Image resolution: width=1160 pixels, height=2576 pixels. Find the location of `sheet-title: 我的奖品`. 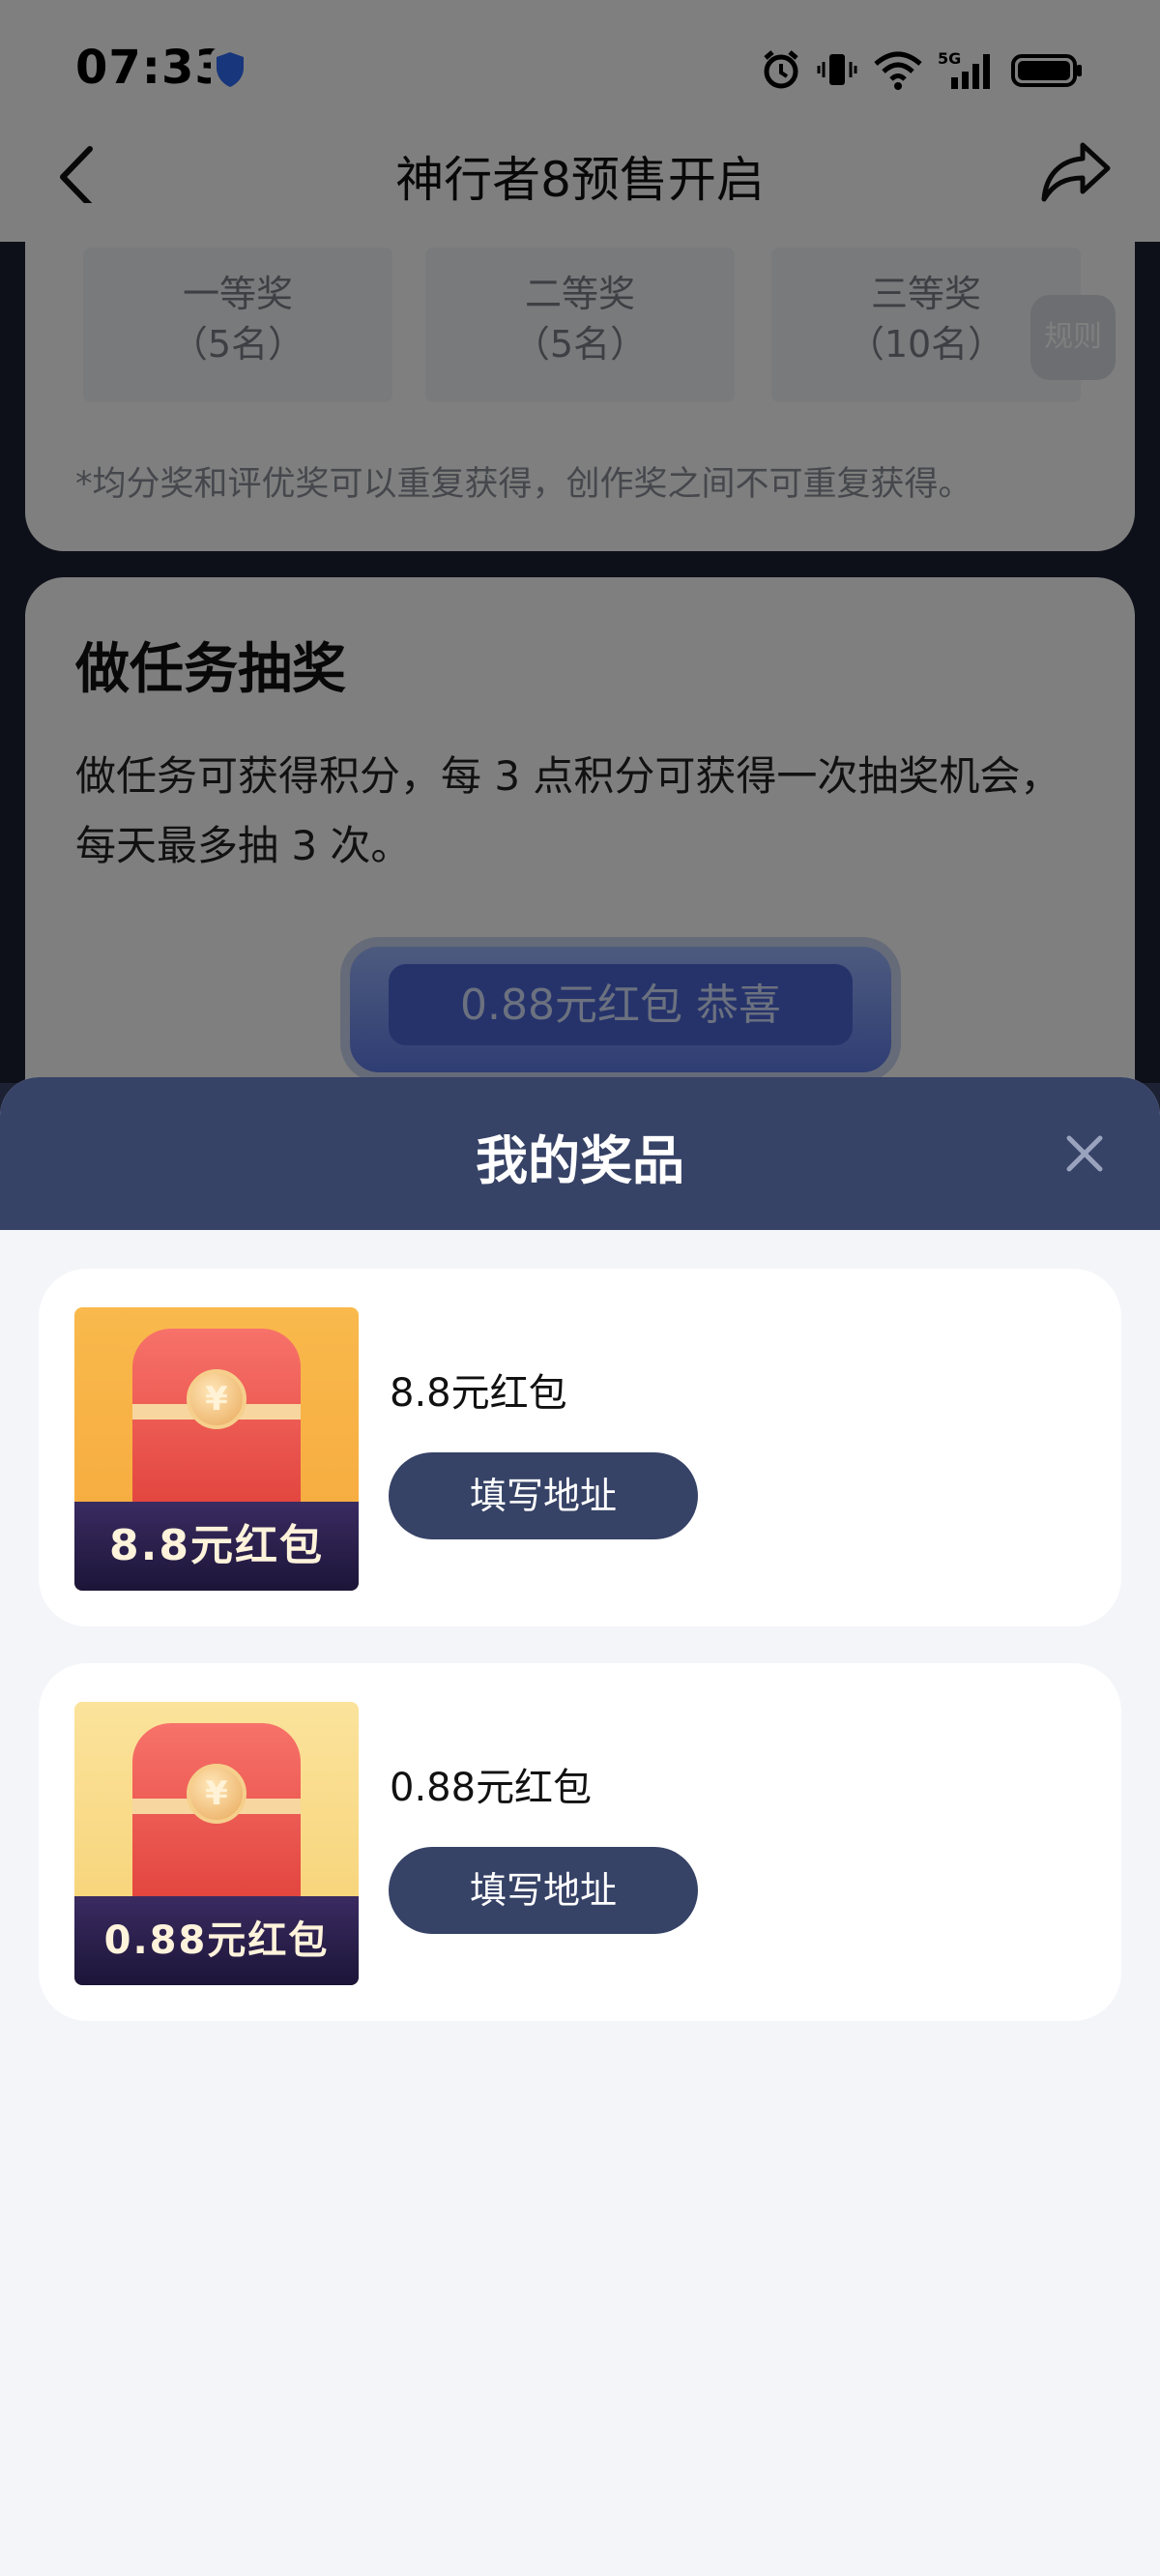

sheet-title: 我的奖品 is located at coordinates (580, 1160).